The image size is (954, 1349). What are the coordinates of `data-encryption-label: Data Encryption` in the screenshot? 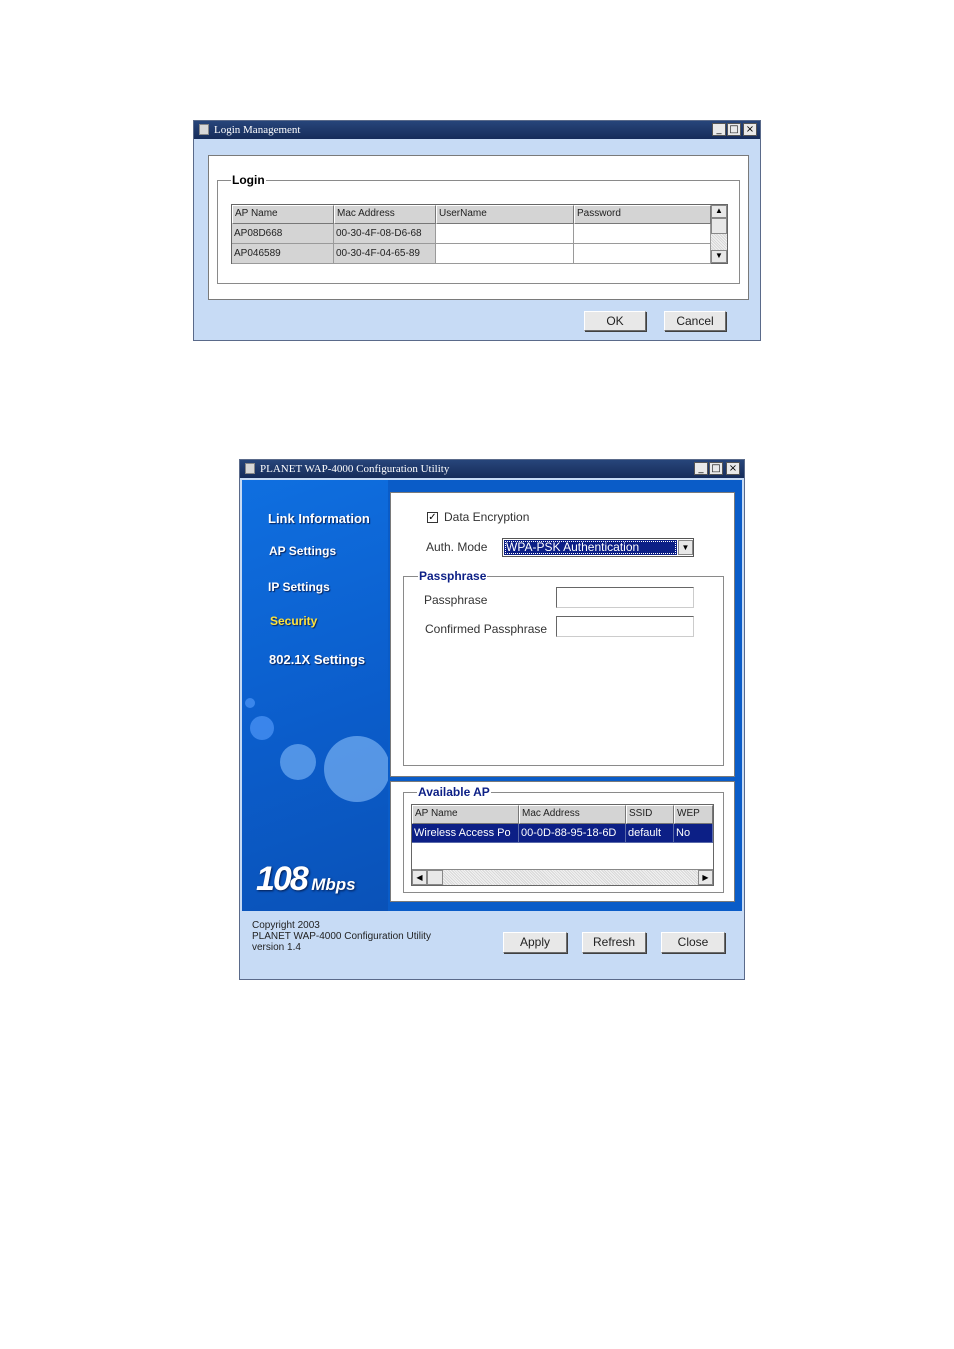 It's located at (487, 517).